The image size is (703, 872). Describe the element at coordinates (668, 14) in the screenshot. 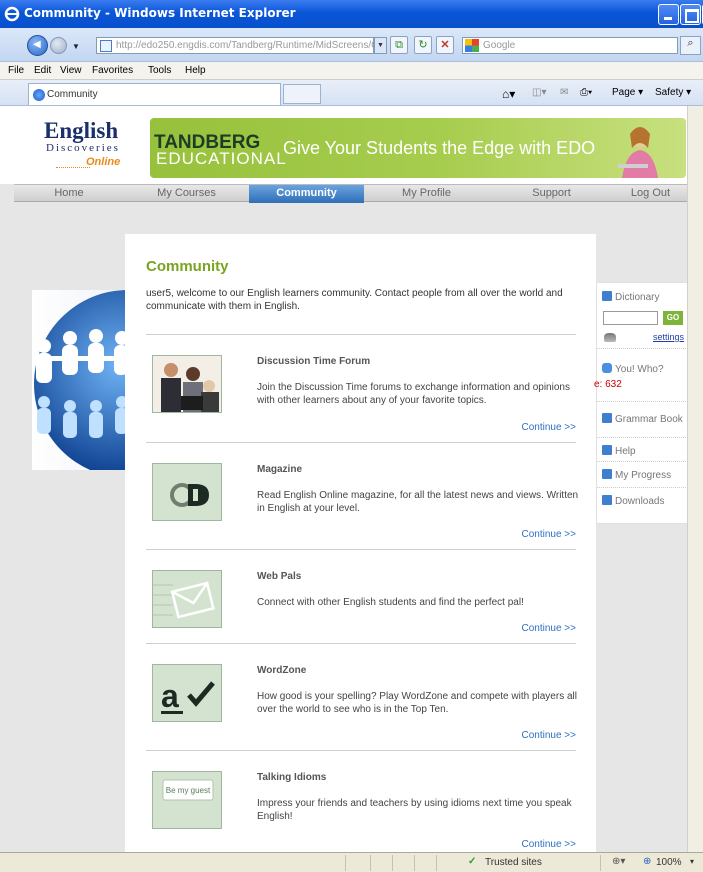

I see `minimize-button` at that location.